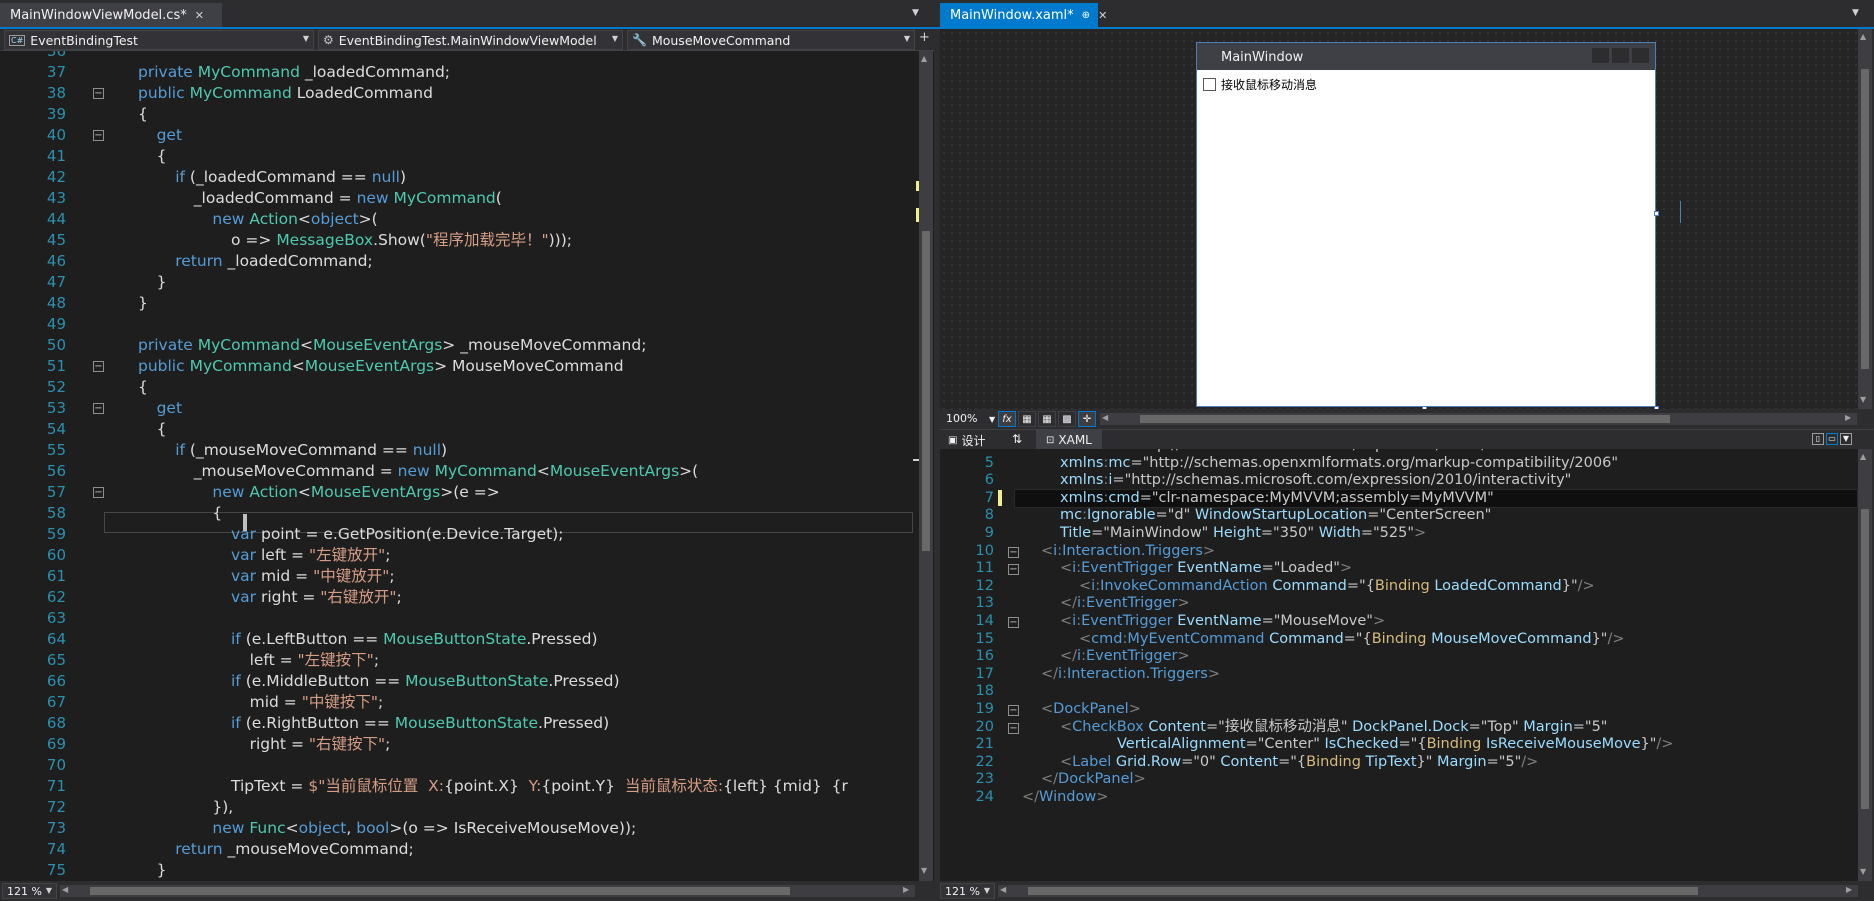  What do you see at coordinates (1091, 709) in the screenshot?
I see `code-line: <DockPanel>` at bounding box center [1091, 709].